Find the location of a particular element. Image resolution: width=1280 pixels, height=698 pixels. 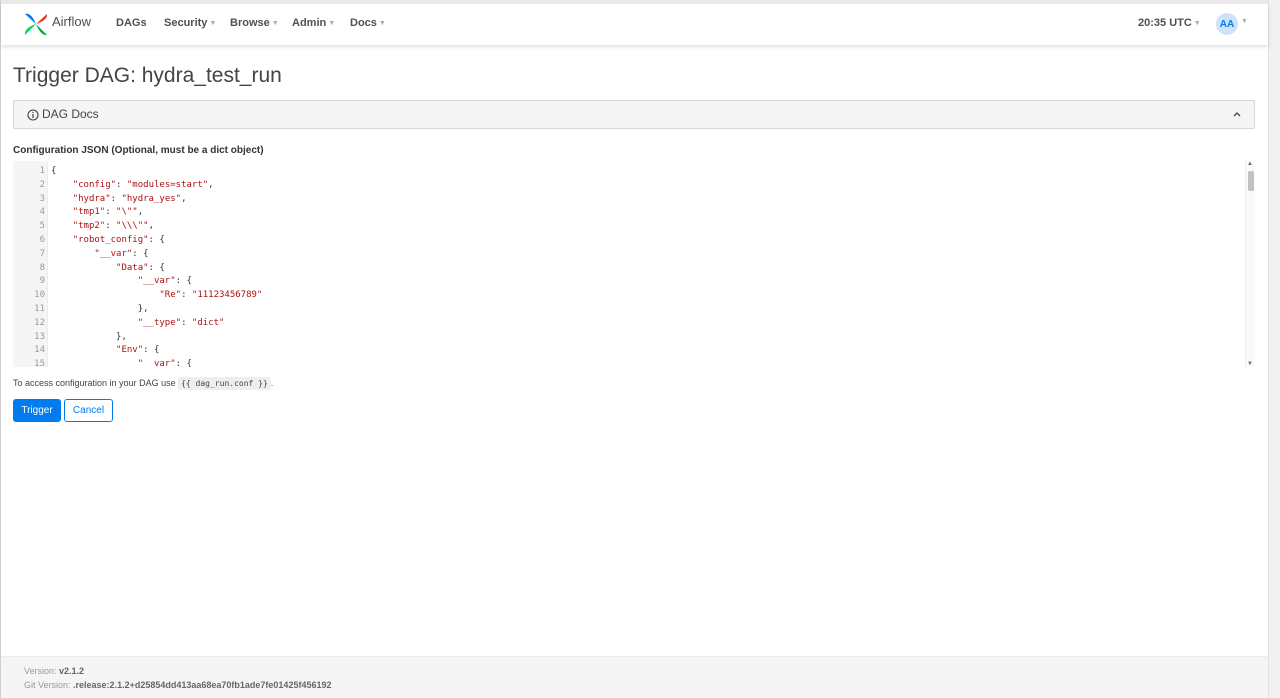

line-number: 10 is located at coordinates (39, 295).